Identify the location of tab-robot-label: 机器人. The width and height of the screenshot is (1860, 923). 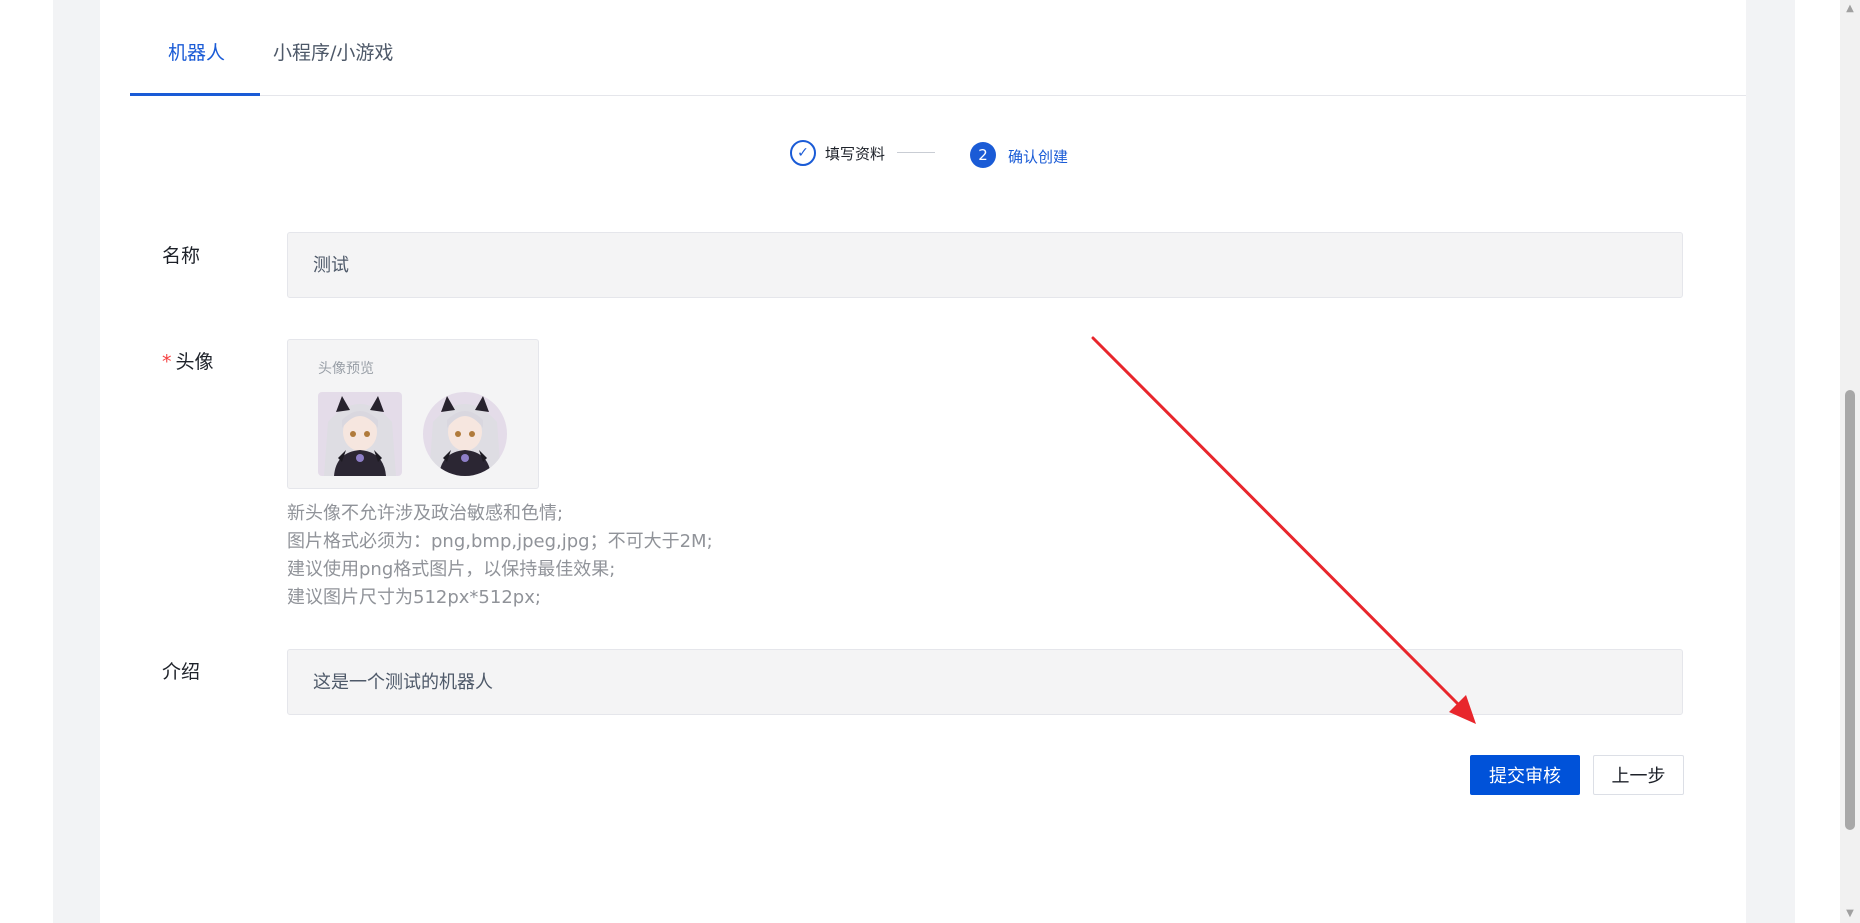
(197, 53).